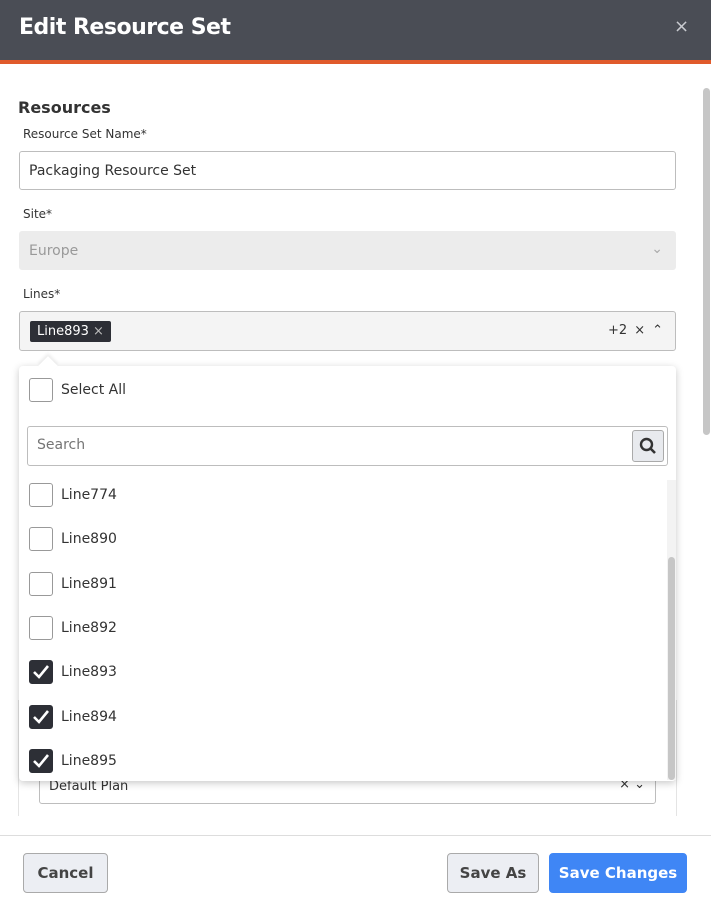 This screenshot has width=711, height=907. I want to click on line-option: Line774, so click(73, 495).